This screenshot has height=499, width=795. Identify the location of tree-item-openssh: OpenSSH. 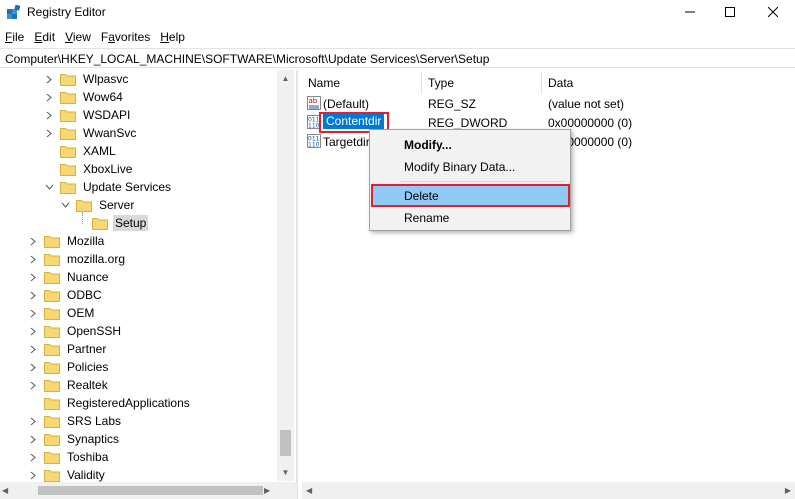
(75, 331).